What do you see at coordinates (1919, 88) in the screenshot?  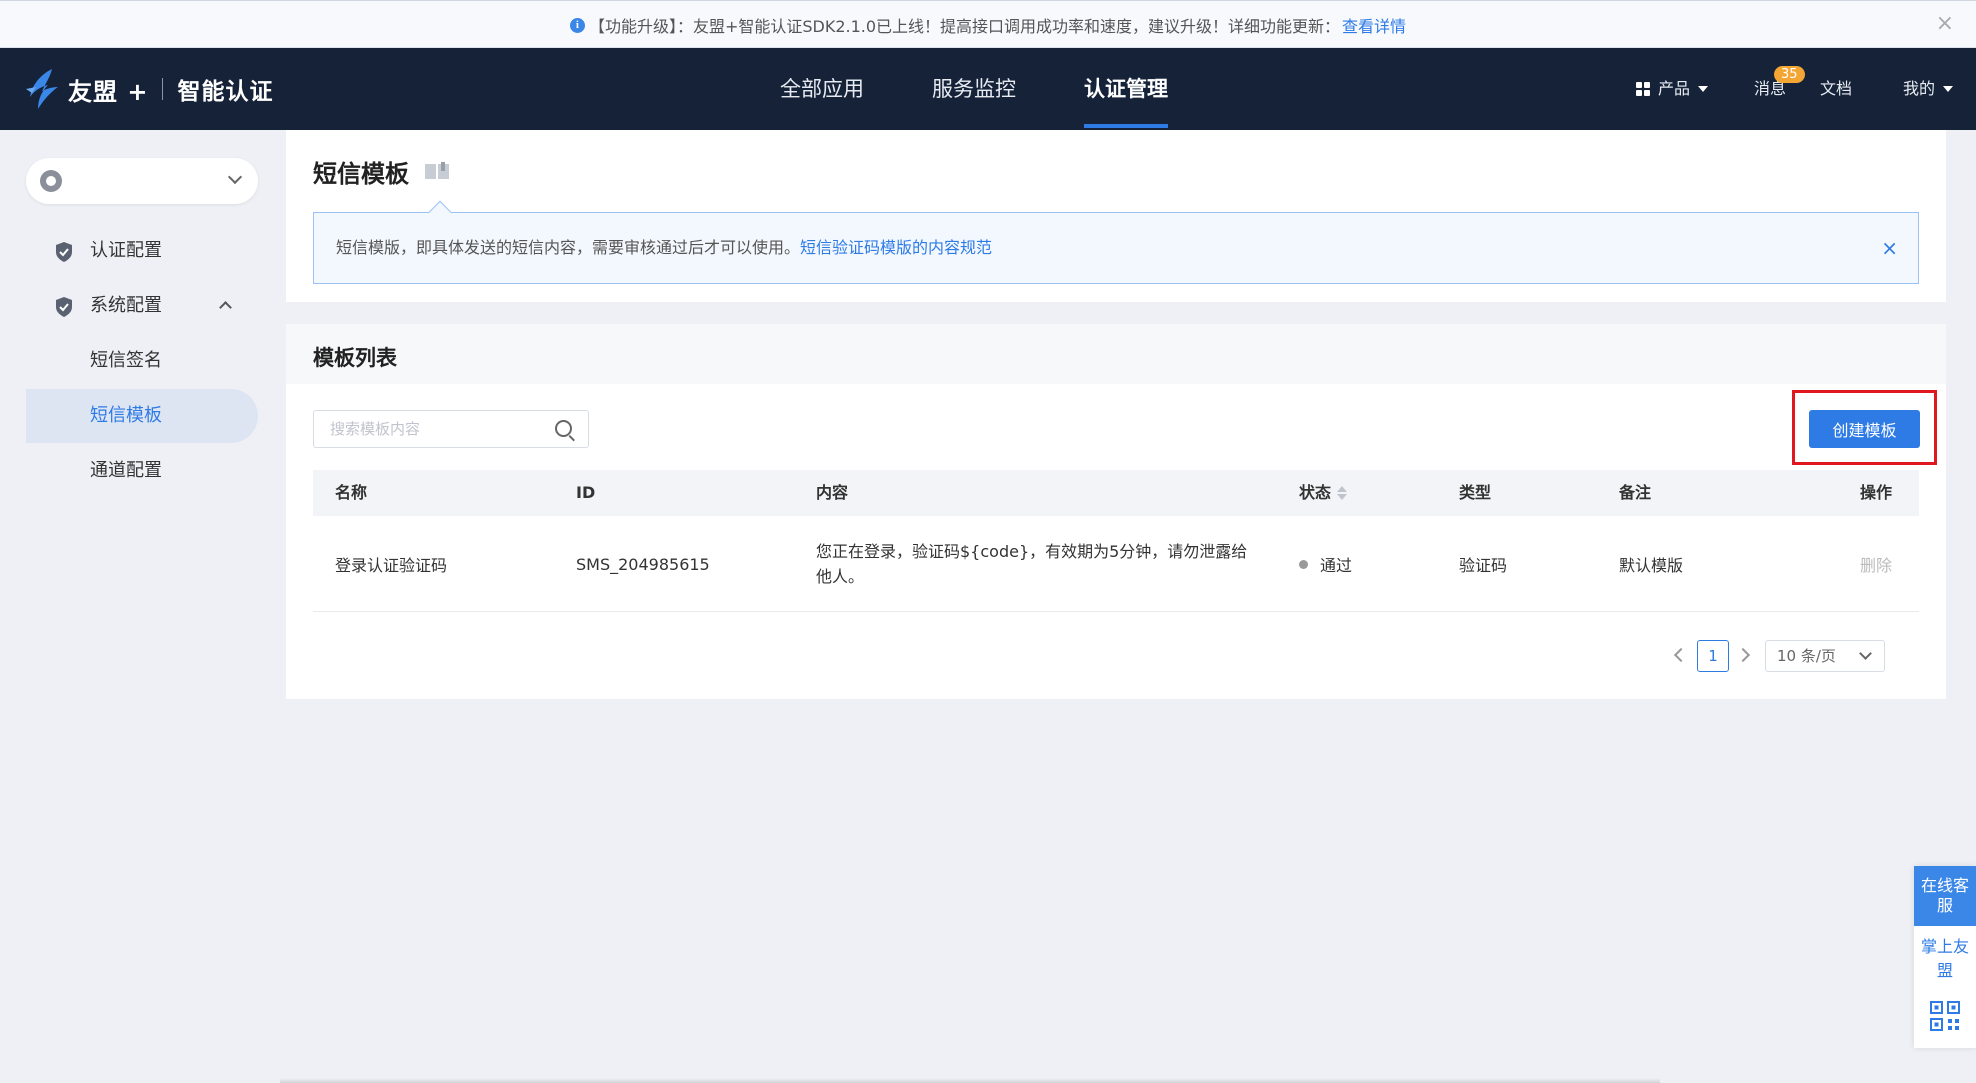 I see `mine-label: 我的` at bounding box center [1919, 88].